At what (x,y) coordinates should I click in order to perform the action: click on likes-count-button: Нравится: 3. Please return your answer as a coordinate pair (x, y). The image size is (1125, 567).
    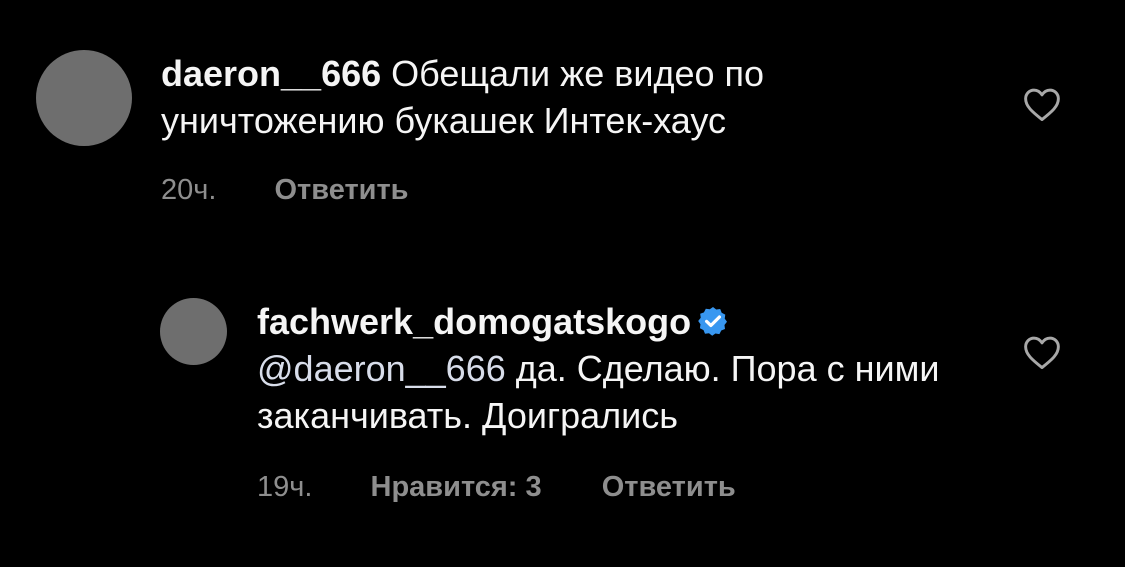
    Looking at the image, I should click on (456, 487).